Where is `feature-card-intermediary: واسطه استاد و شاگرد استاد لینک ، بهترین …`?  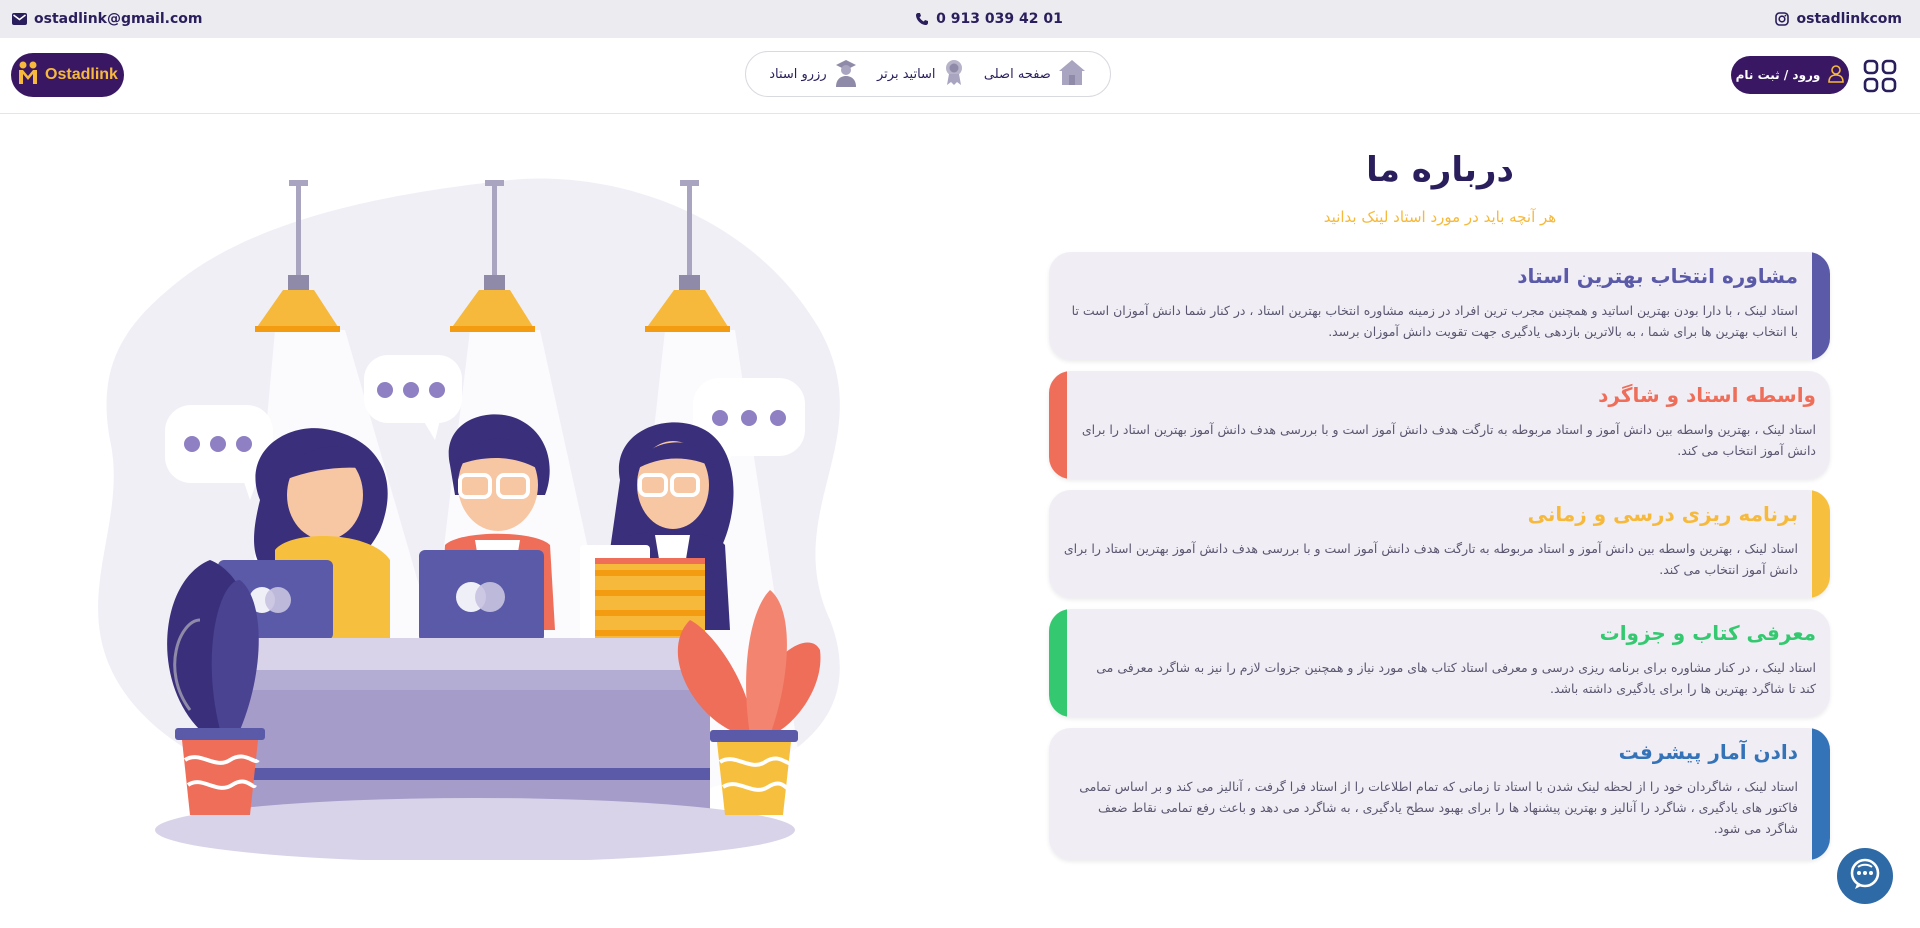
feature-card-intermediary: واسطه استاد و شاگرد استاد لینک ، بهترین … is located at coordinates (1439, 425).